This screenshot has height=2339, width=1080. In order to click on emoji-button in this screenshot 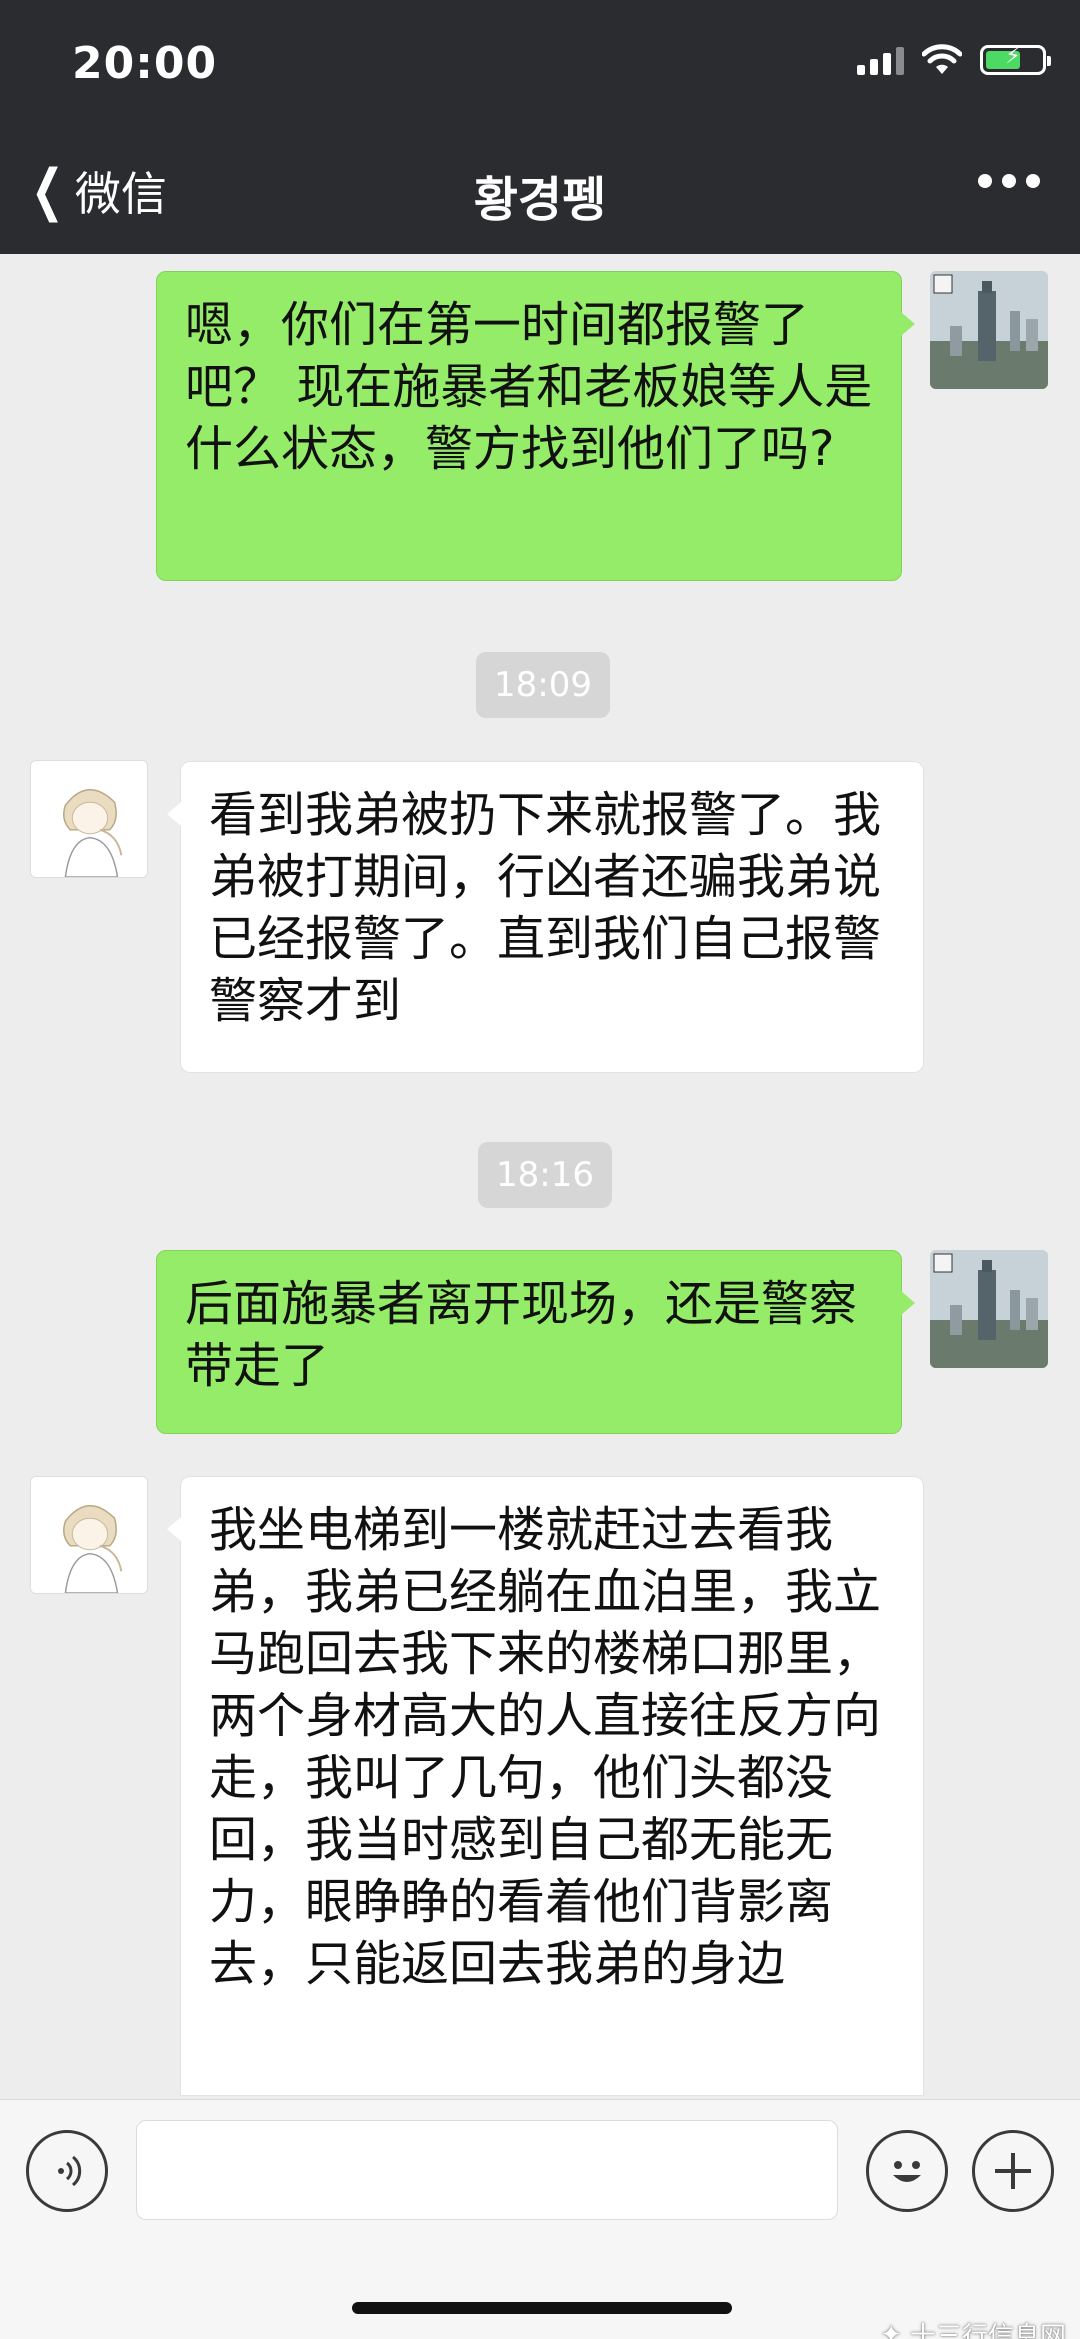, I will do `click(907, 2171)`.